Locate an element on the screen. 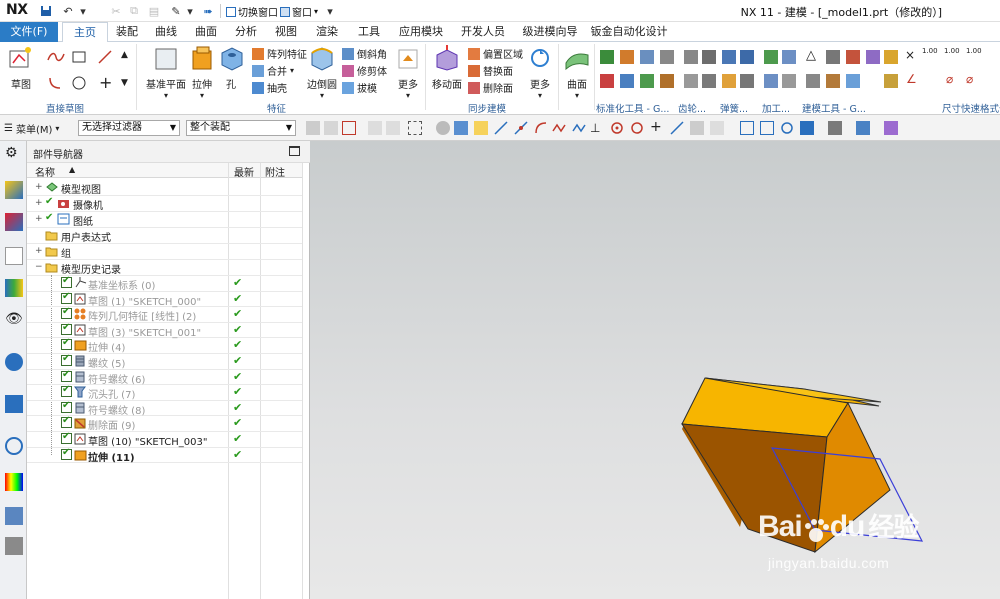 The width and height of the screenshot is (1000, 599). view-manager-icon: 👁 is located at coordinates (14, 320).